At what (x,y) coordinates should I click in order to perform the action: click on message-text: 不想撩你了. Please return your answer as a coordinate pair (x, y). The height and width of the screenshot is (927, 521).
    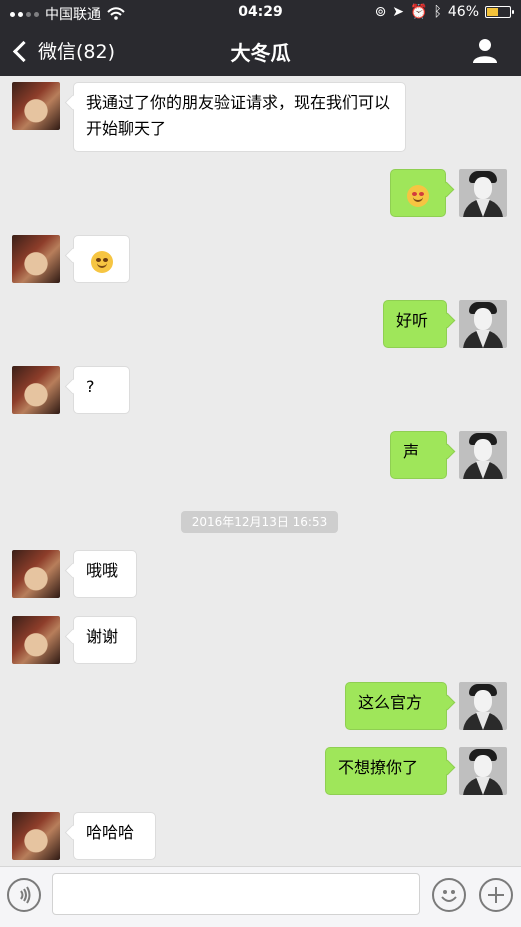
    Looking at the image, I should click on (378, 767).